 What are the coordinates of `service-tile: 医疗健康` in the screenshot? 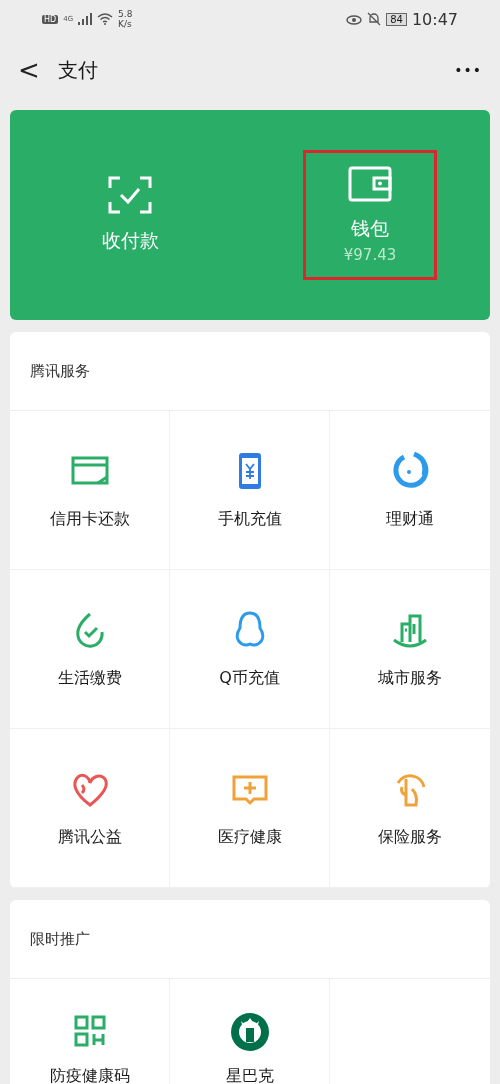 It's located at (250, 808).